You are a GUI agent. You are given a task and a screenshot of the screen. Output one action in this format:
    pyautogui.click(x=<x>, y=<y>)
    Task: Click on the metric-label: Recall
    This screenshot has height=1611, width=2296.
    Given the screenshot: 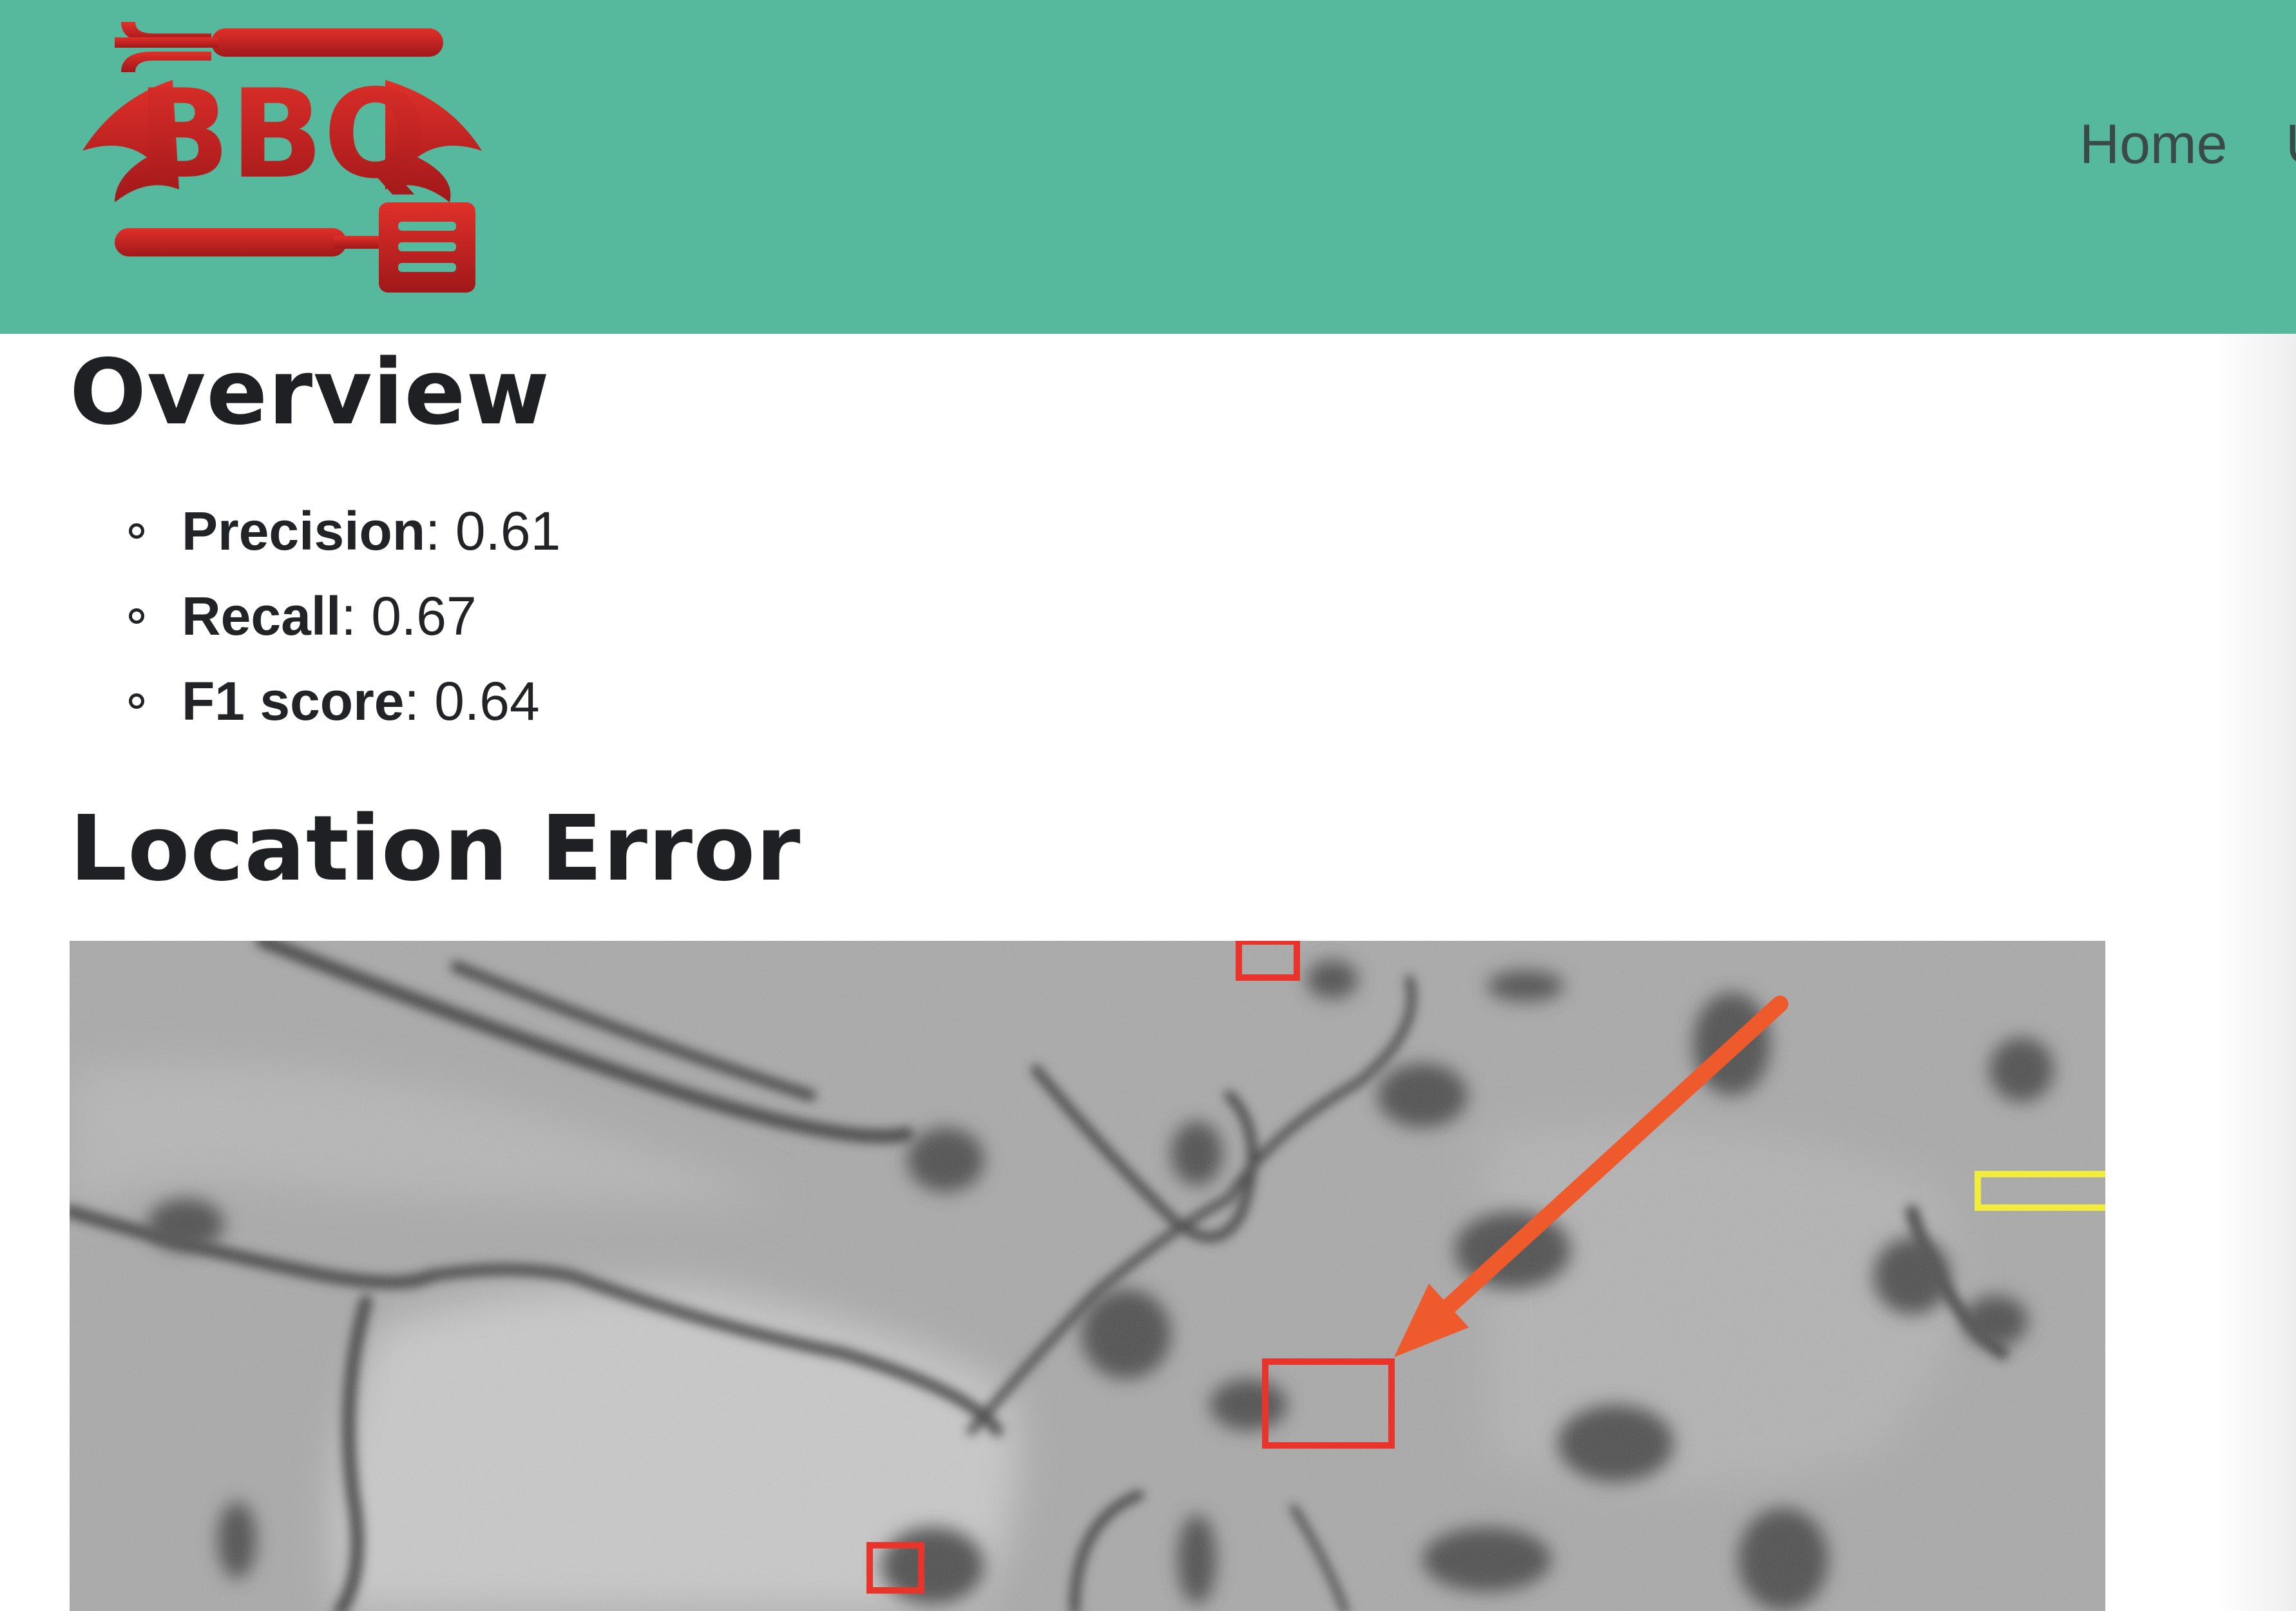 What is the action you would take?
    pyautogui.click(x=261, y=616)
    